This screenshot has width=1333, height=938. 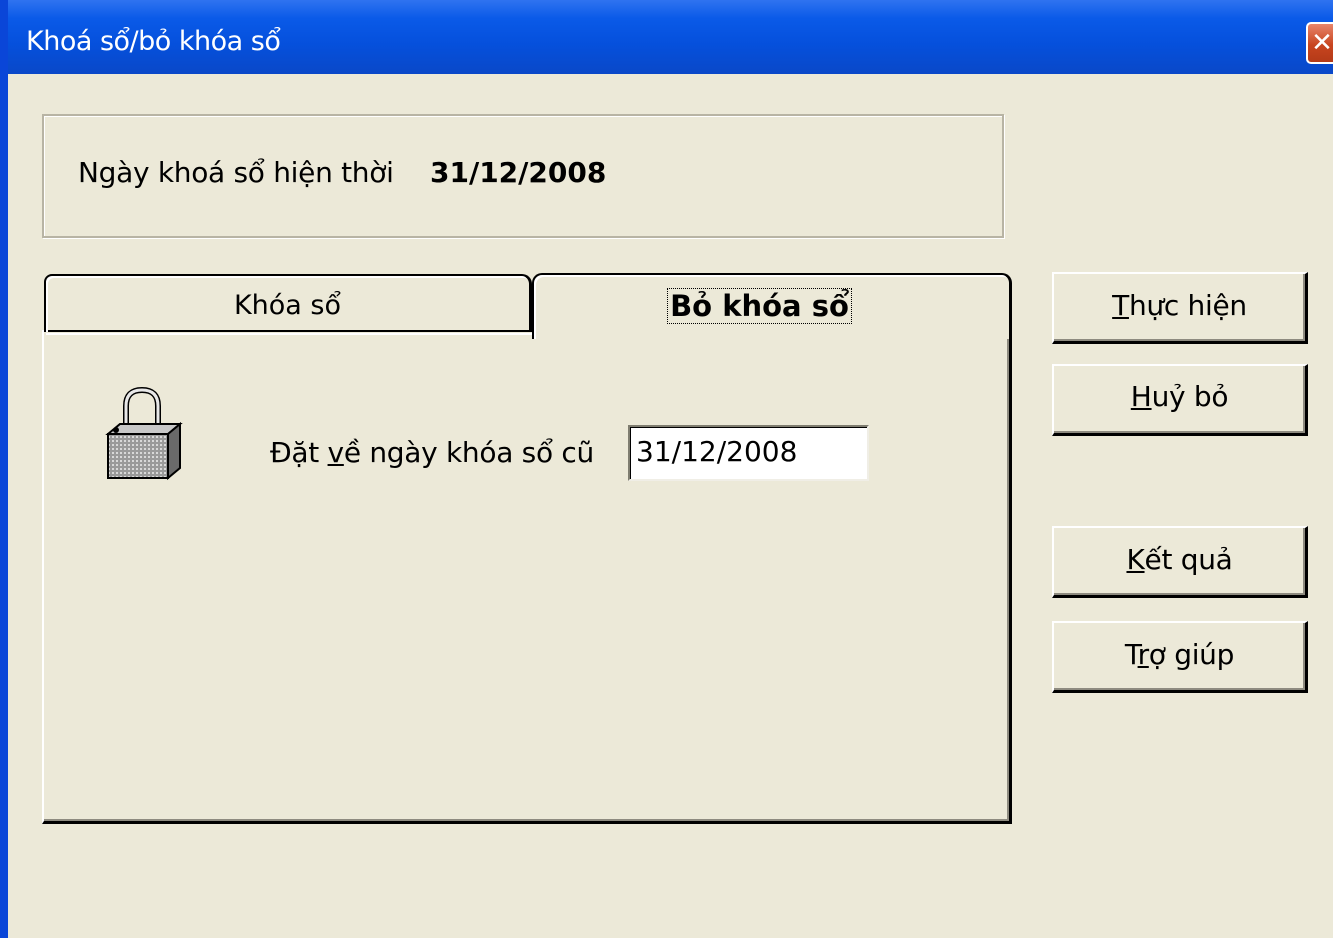 I want to click on execute-button-label: hực hiện, so click(x=1187, y=305).